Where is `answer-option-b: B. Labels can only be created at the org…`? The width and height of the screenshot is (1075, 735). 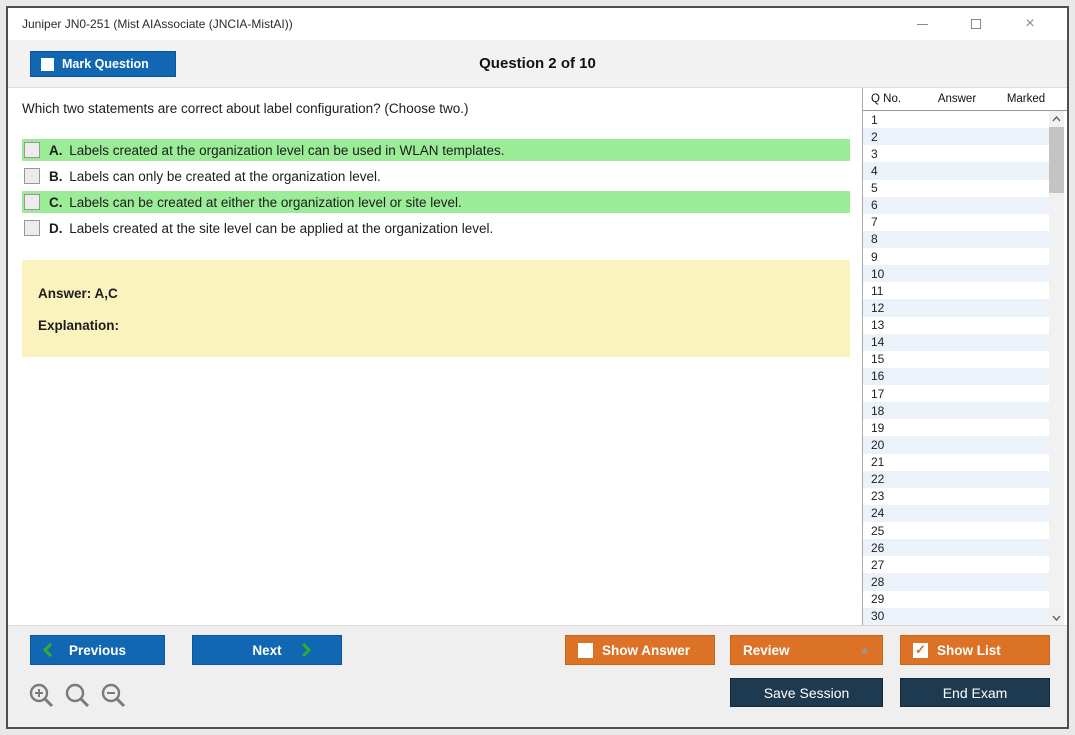
answer-option-b: B. Labels can only be created at the org… is located at coordinates (436, 176).